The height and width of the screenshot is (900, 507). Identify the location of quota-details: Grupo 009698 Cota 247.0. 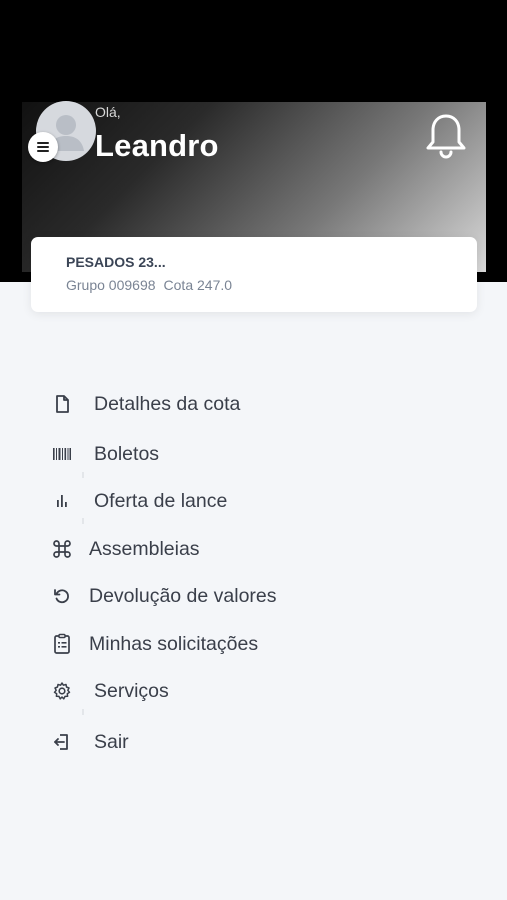
(149, 285).